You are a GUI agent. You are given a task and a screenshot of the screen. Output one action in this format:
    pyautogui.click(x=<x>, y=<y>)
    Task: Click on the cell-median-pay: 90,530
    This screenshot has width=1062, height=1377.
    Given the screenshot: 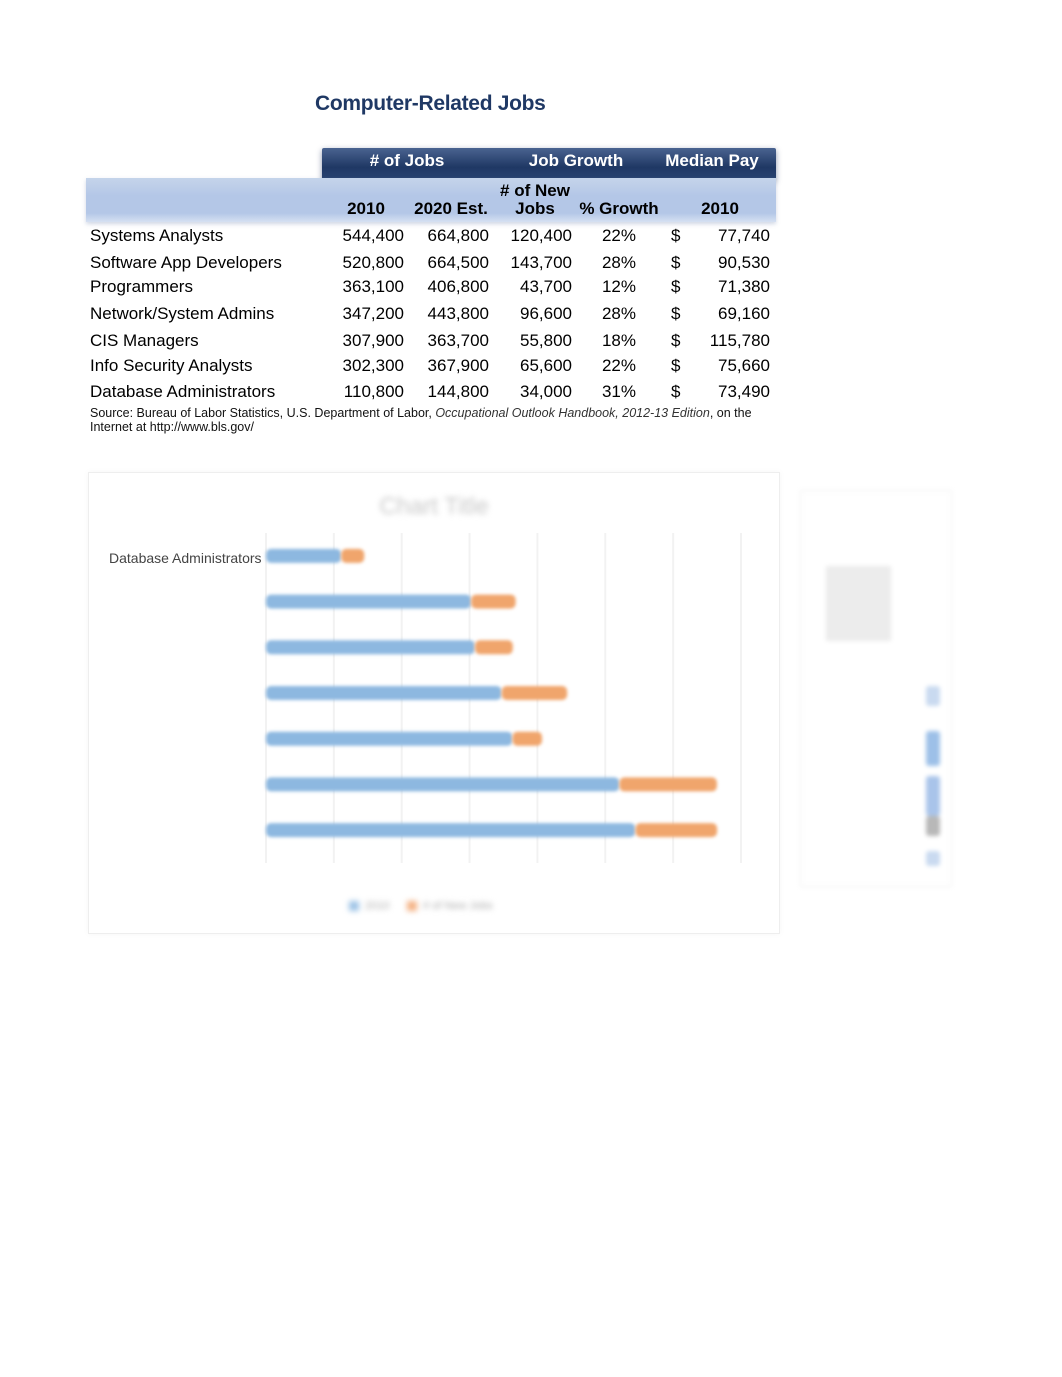 What is the action you would take?
    pyautogui.click(x=744, y=262)
    